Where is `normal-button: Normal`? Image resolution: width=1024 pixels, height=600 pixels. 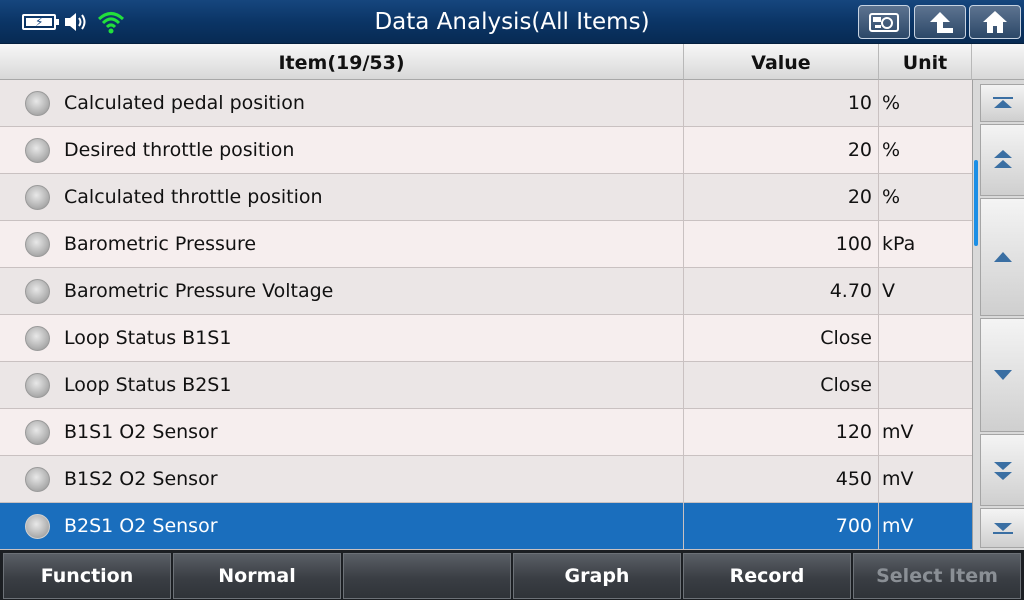
normal-button: Normal is located at coordinates (257, 576).